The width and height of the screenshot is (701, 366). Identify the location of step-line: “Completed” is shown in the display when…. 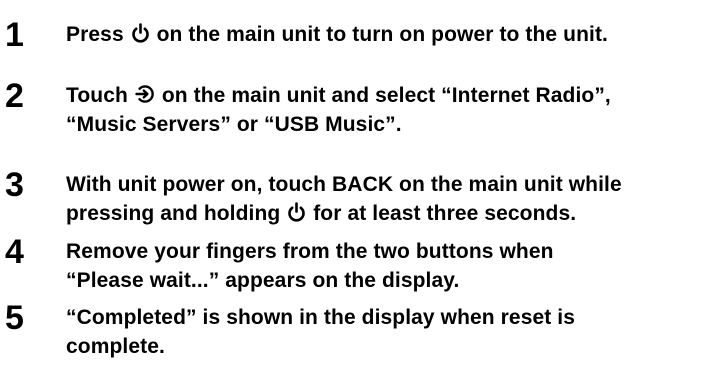
(321, 317).